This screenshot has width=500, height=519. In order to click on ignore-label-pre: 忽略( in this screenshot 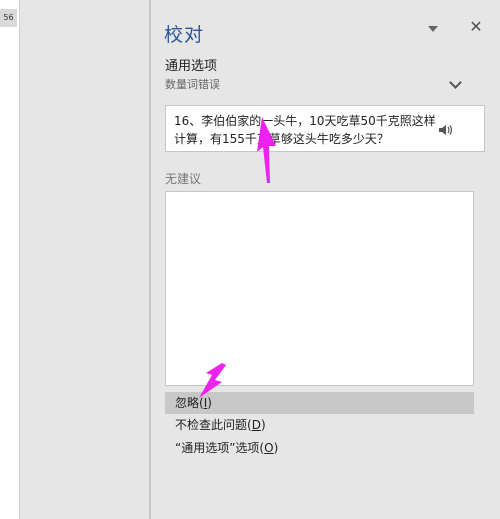, I will do `click(189, 403)`.